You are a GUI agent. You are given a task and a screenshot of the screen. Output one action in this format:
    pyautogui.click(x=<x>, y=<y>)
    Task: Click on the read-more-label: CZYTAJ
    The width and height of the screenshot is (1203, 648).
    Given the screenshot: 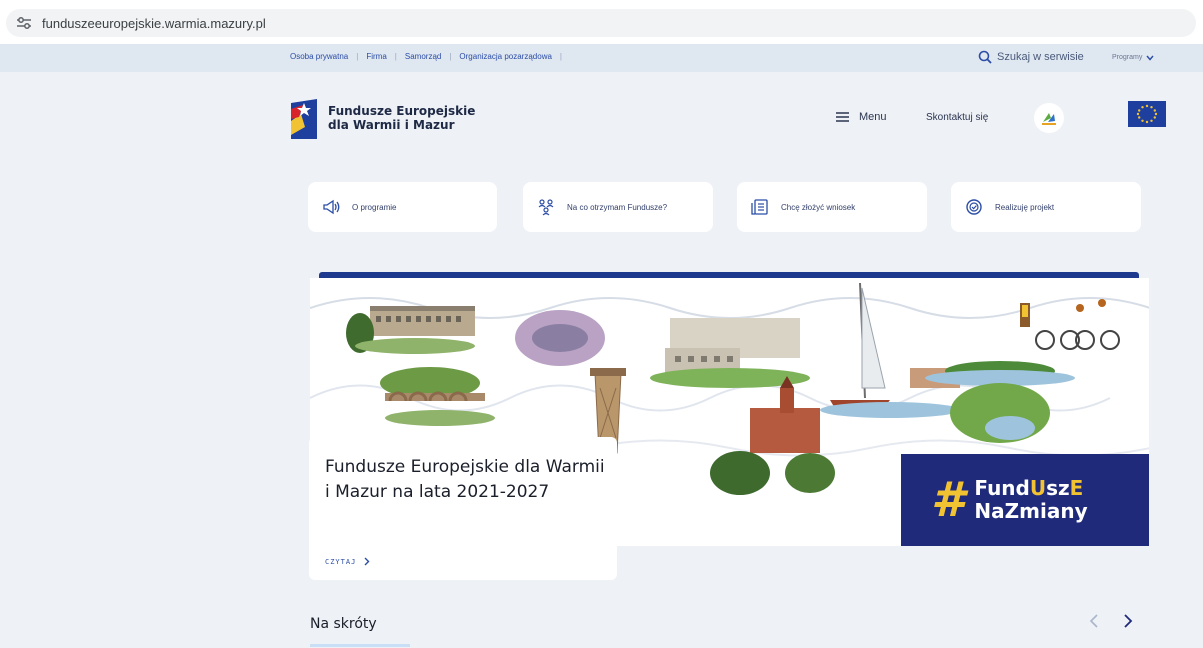 What is the action you would take?
    pyautogui.click(x=341, y=561)
    